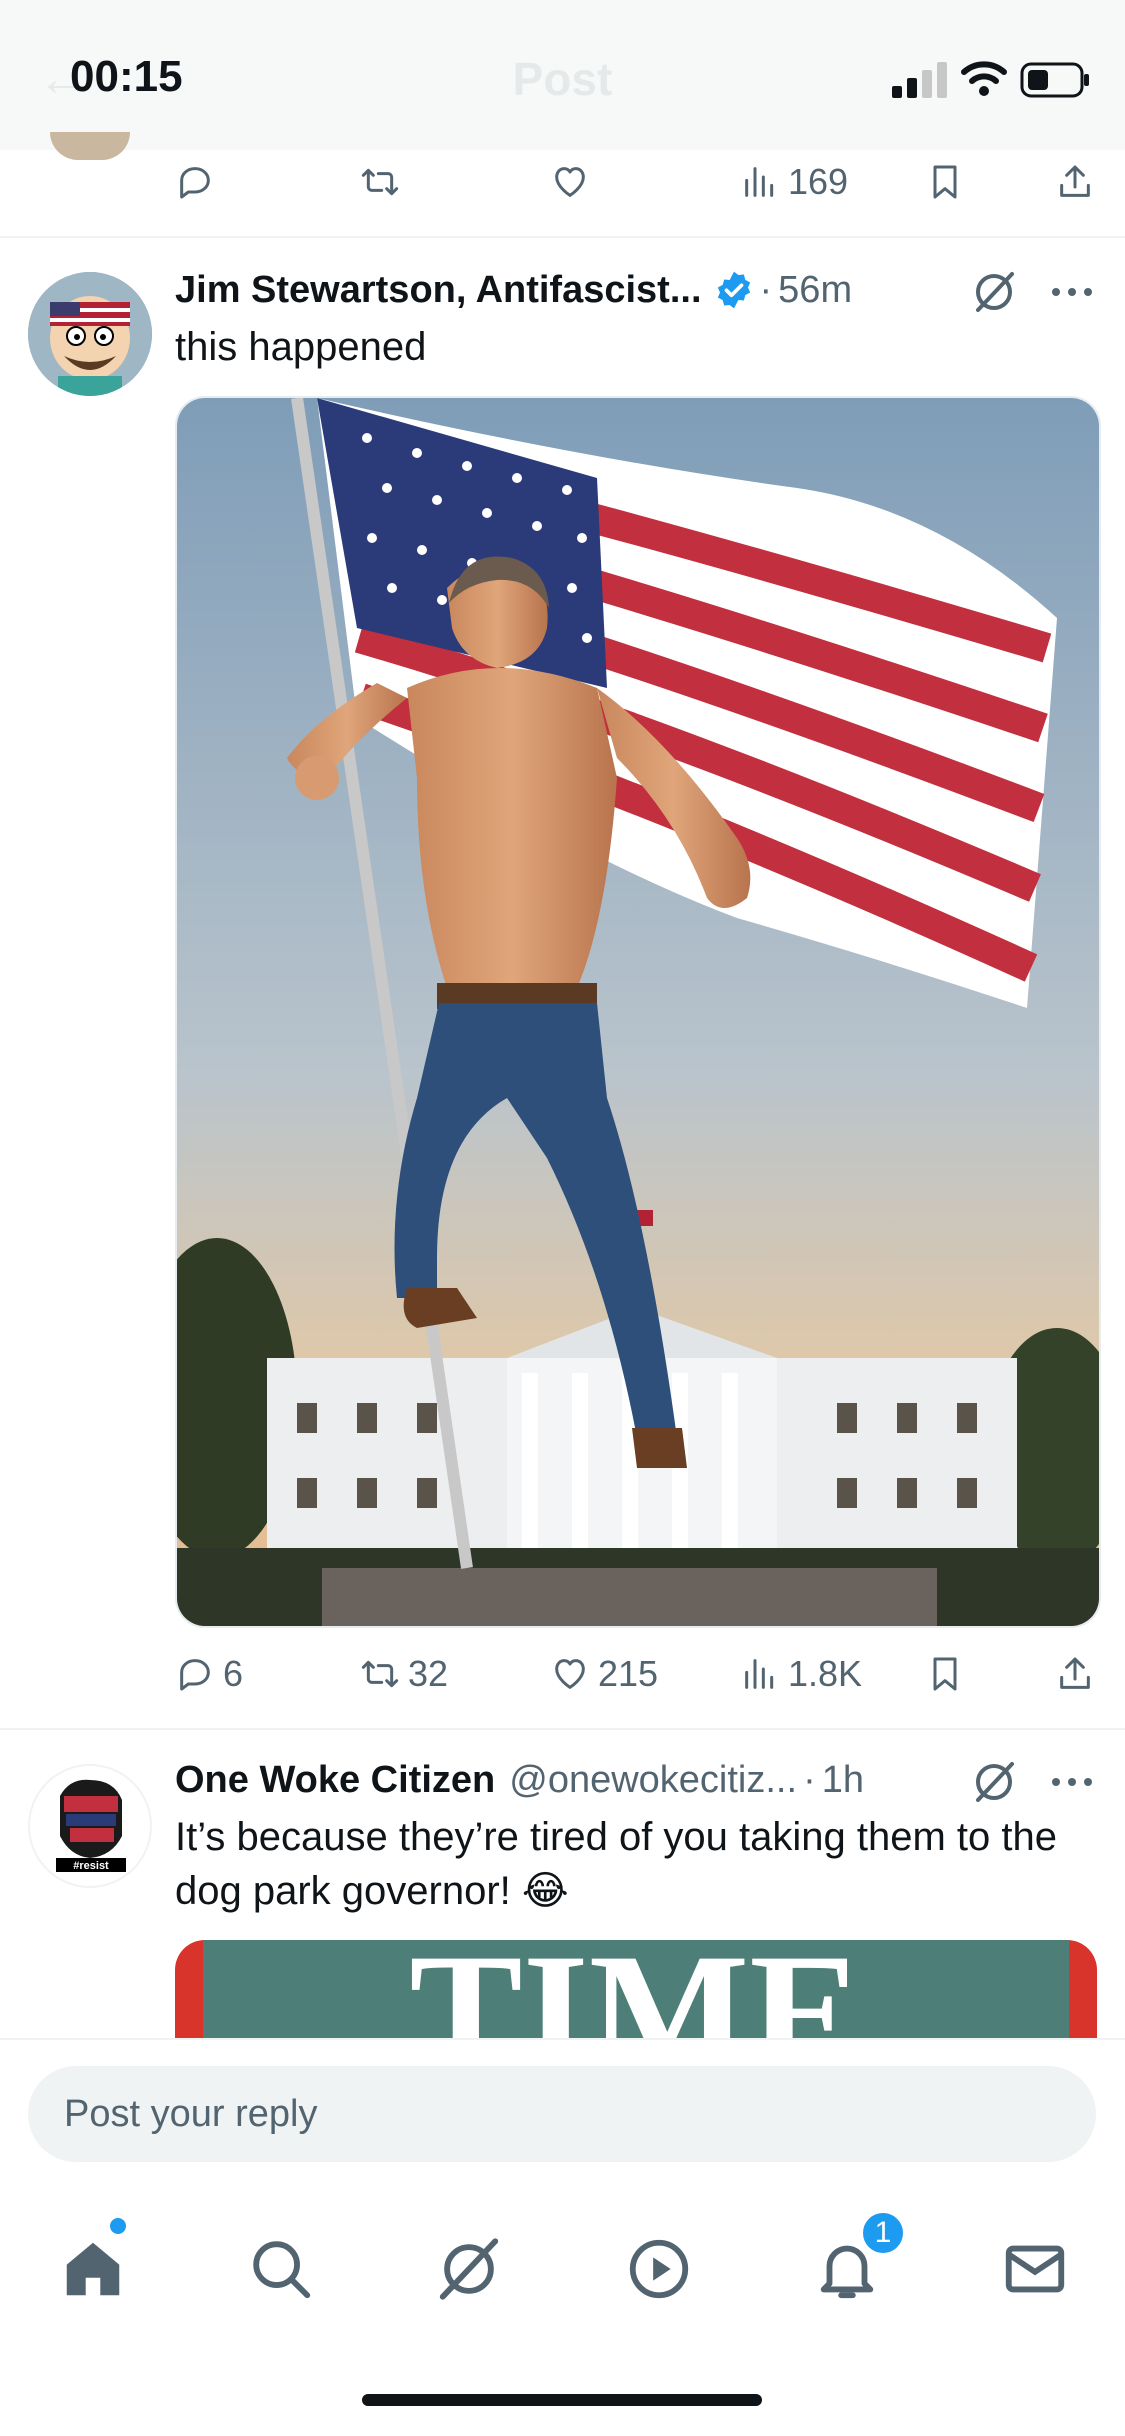  Describe the element at coordinates (126, 76) in the screenshot. I see `status-time: 00:15` at that location.